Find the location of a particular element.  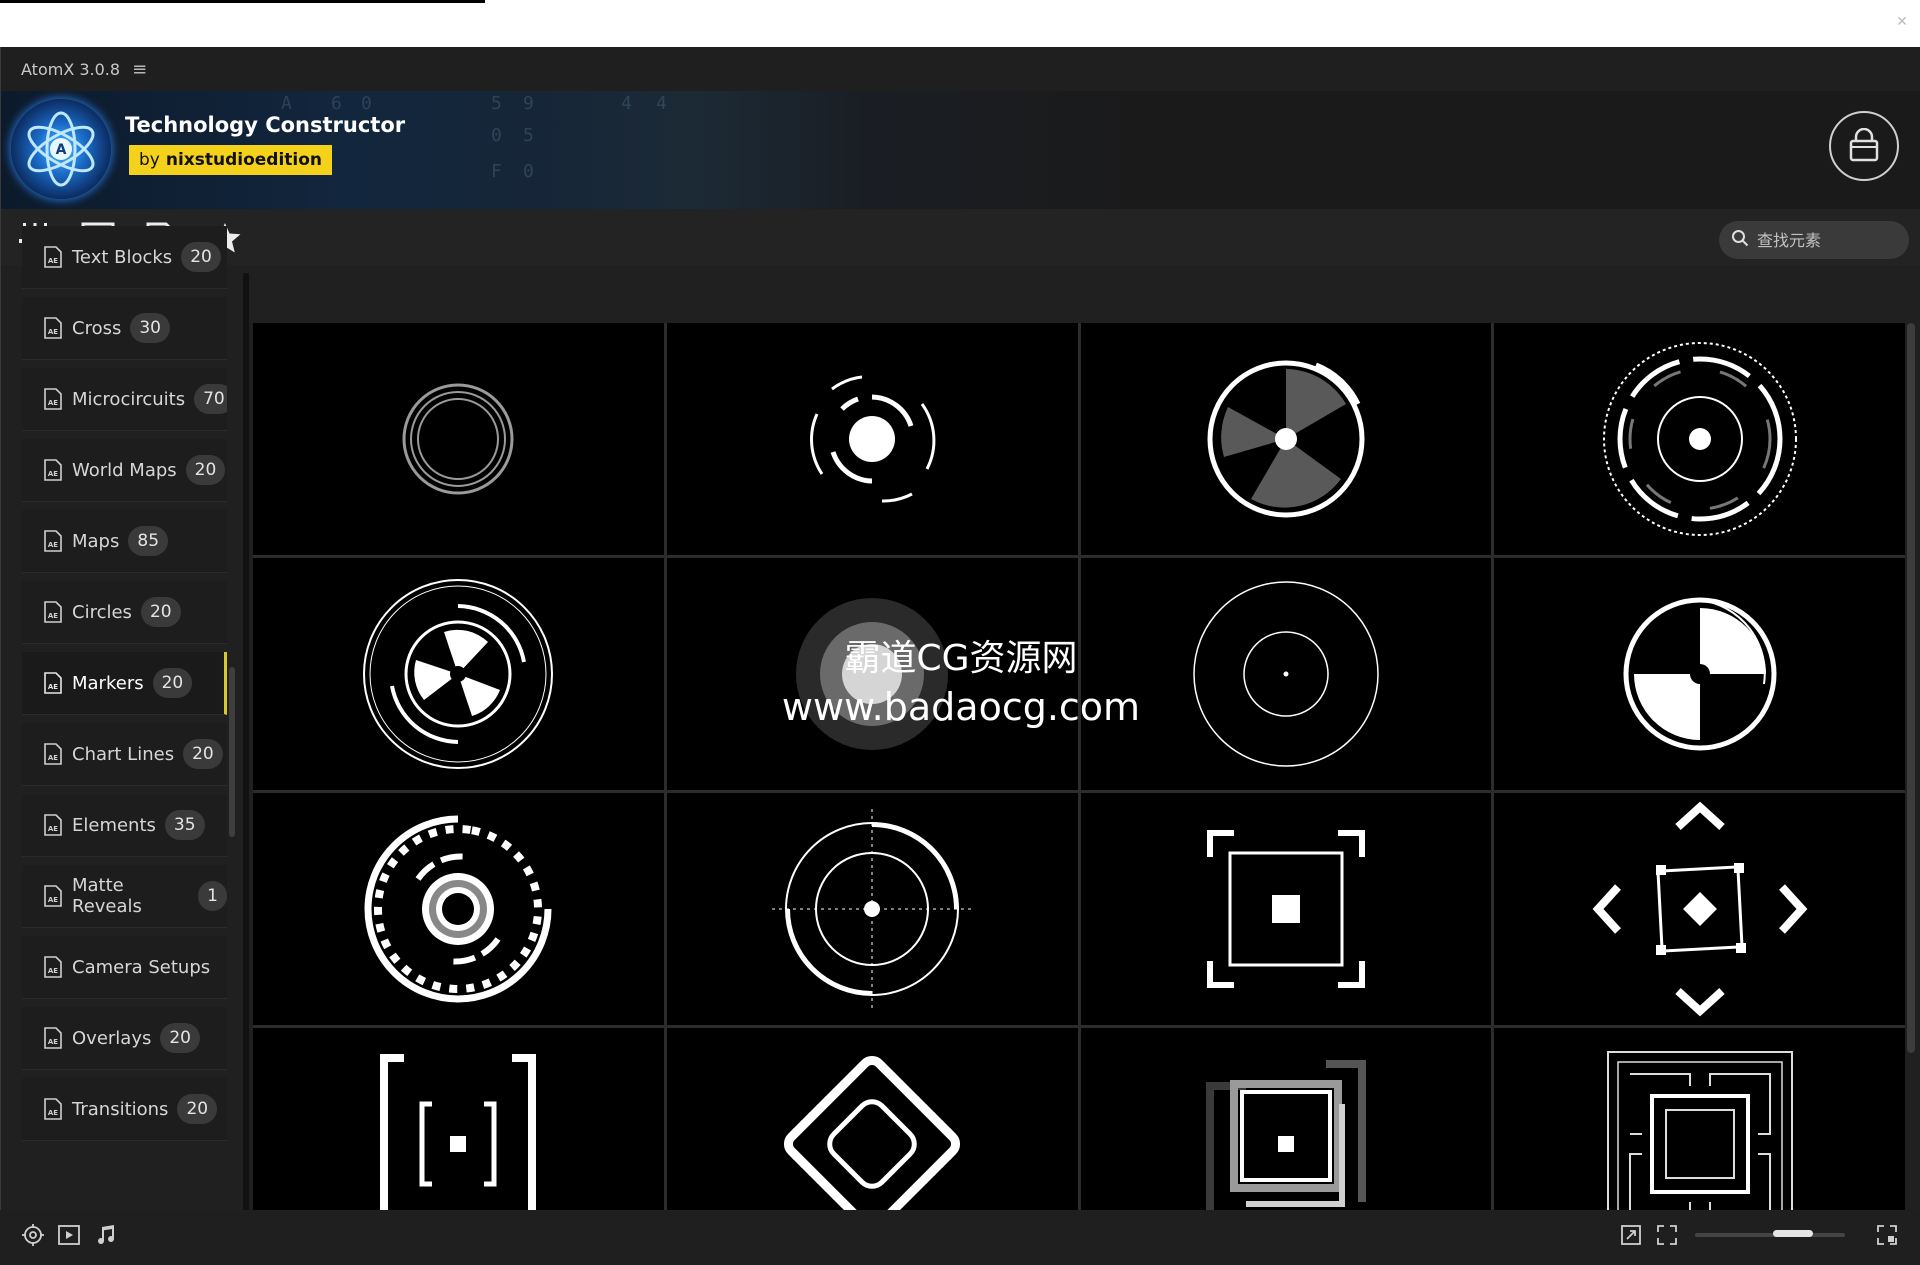

arc-pulse-preview is located at coordinates (873, 439).